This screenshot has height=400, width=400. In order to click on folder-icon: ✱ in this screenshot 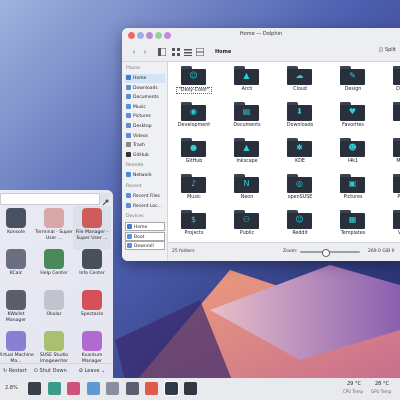, I will do `click(299, 147)`.